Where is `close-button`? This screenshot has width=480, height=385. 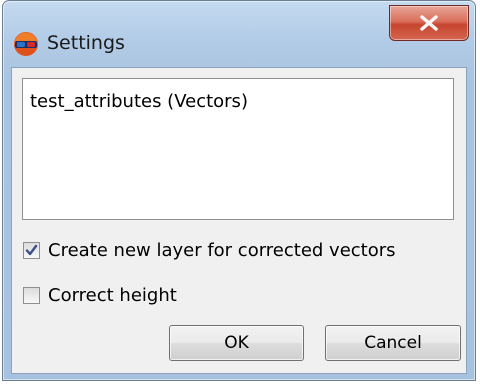
close-button is located at coordinates (429, 23).